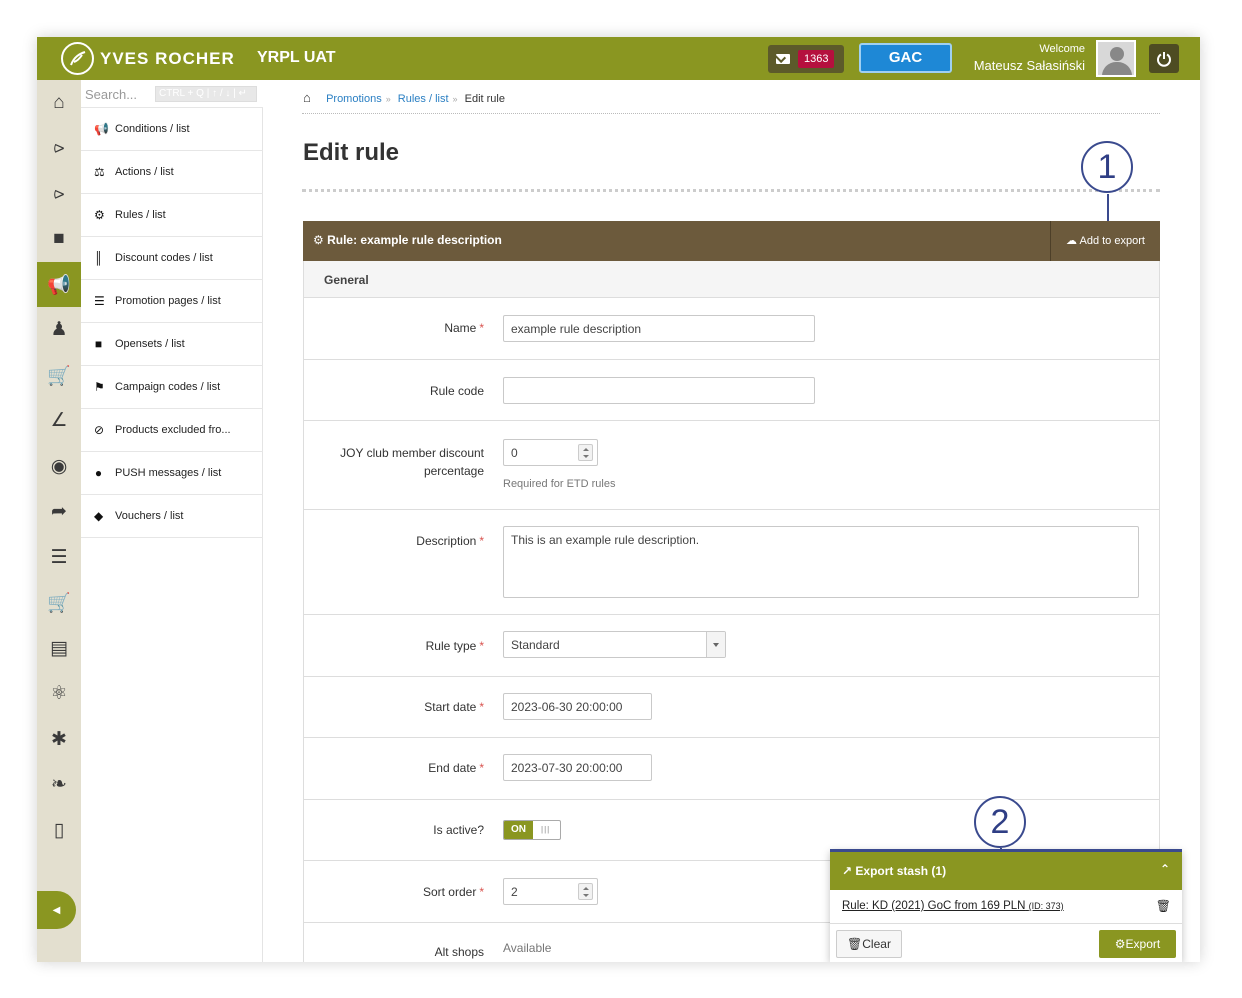  I want to click on sliders-icon: ☰, so click(59, 557).